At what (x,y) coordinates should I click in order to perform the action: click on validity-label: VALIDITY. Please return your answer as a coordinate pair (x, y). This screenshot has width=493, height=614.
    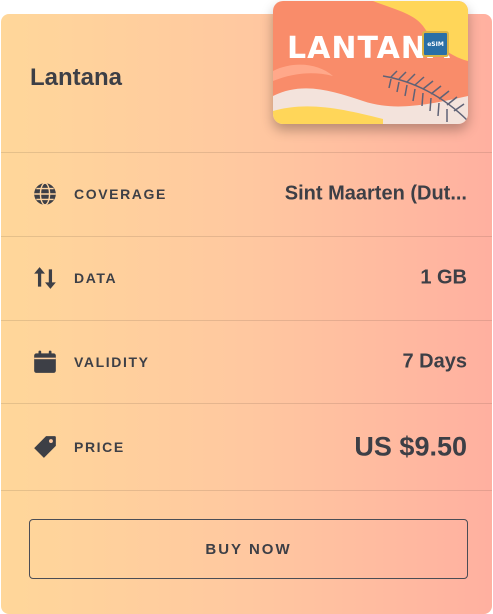
    Looking at the image, I should click on (112, 362).